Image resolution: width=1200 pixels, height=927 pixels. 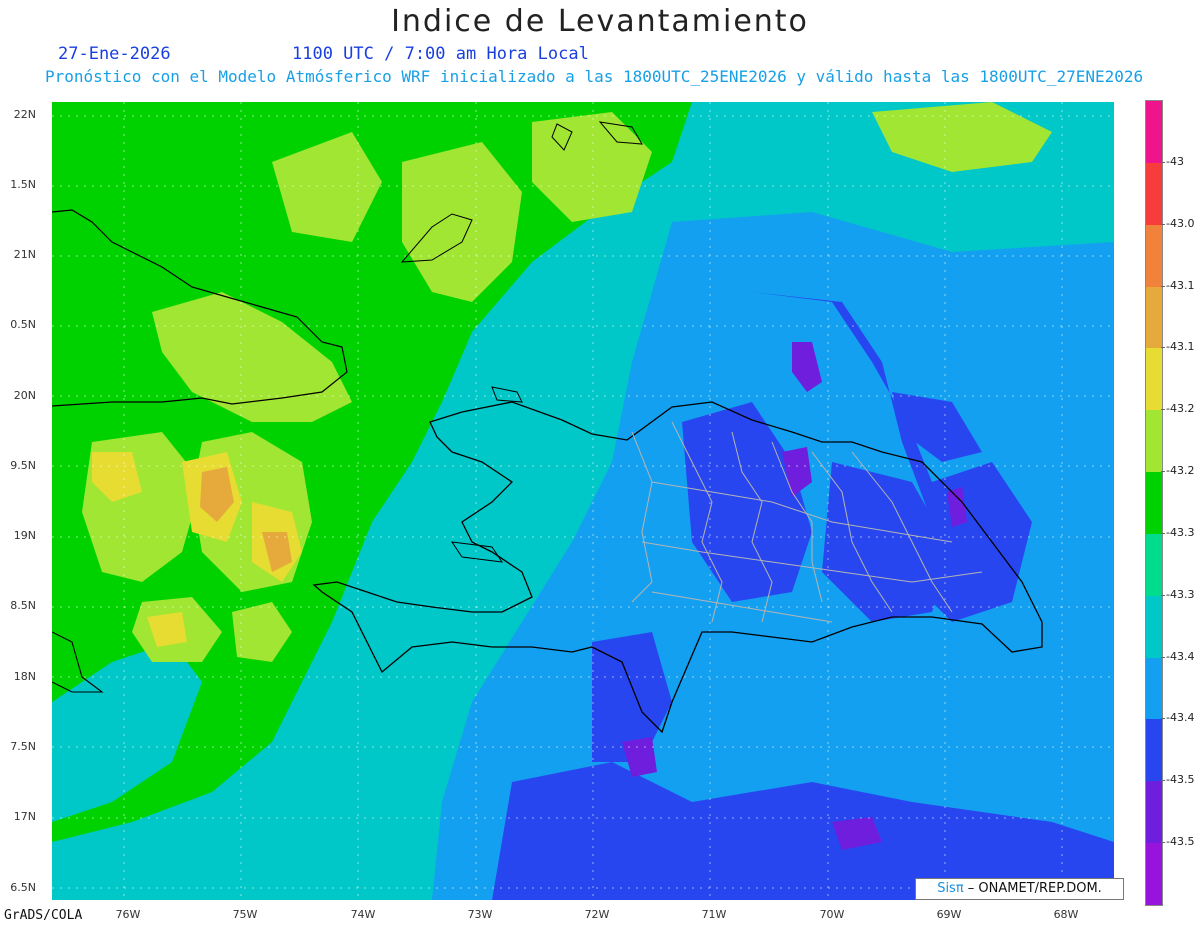 I want to click on colorbar-label: -43.0, so click(x=1180, y=223).